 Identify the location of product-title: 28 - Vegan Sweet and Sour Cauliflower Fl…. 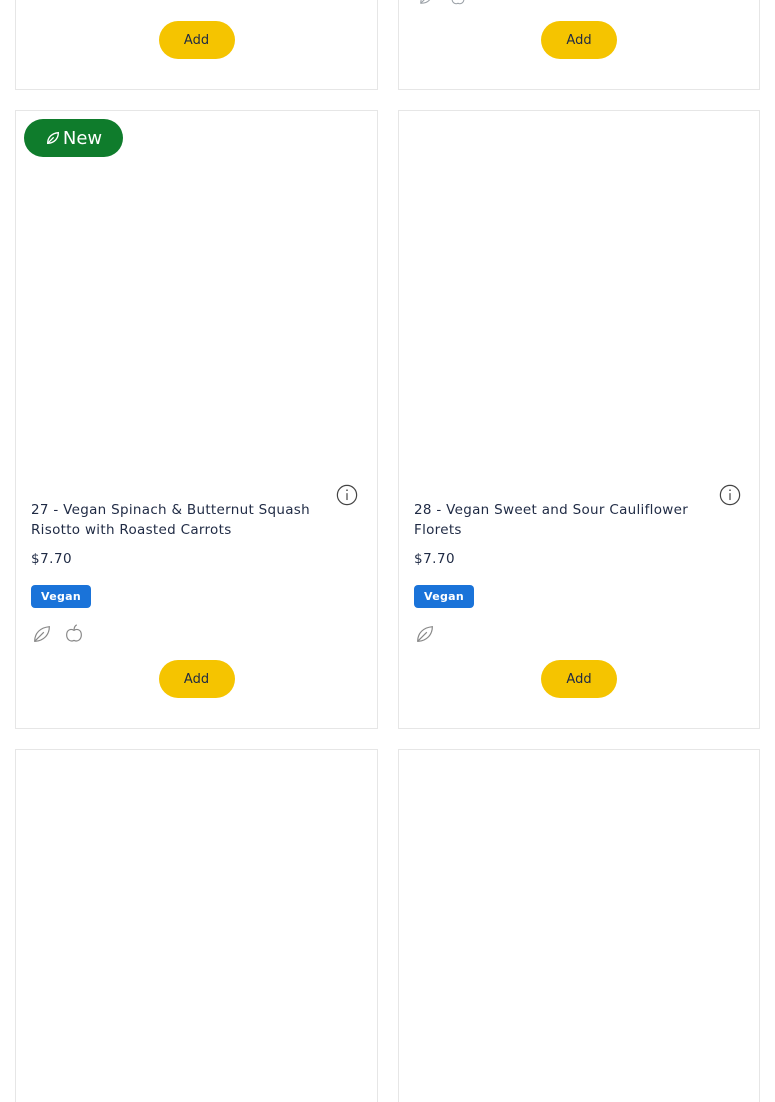
(564, 520).